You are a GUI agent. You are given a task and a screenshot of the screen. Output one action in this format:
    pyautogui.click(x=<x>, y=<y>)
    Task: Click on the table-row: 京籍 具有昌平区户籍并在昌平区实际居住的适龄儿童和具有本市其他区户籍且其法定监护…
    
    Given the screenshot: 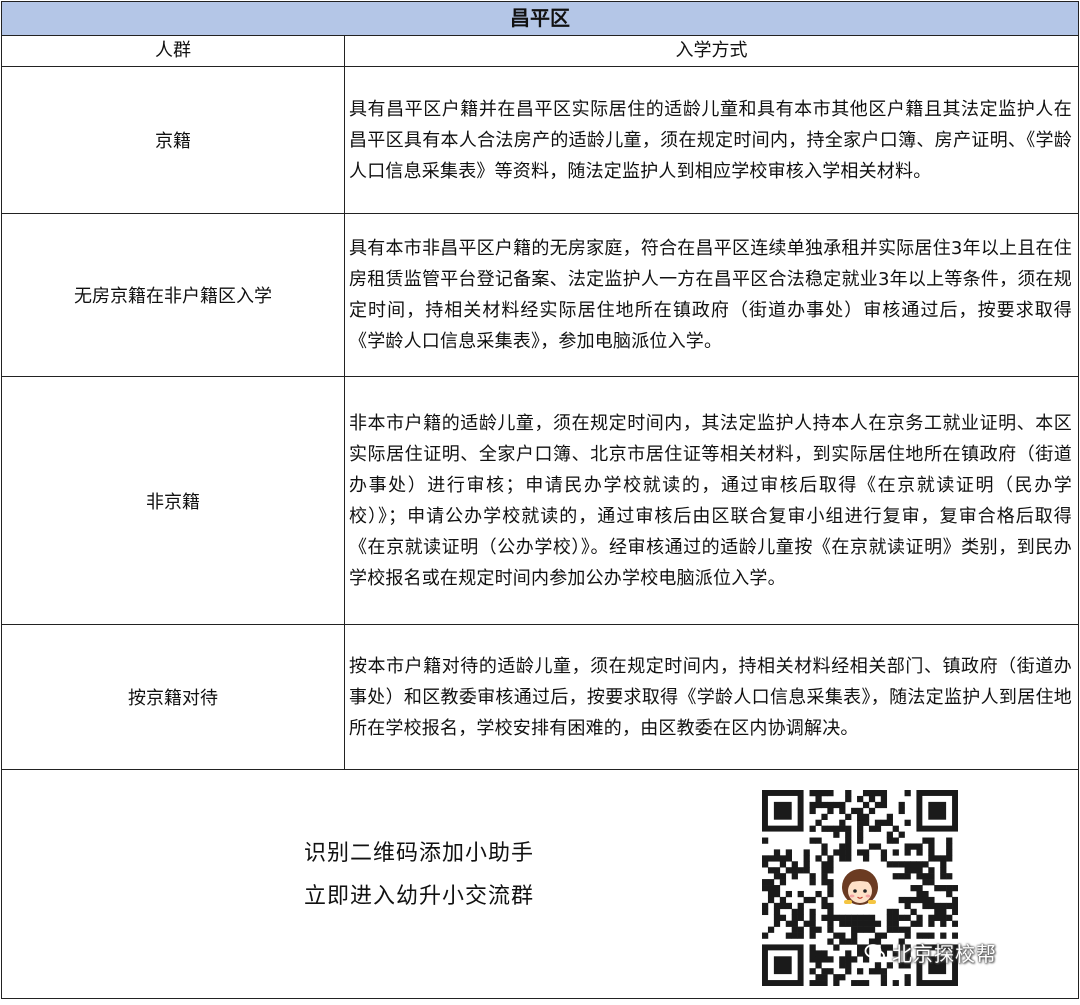 What is the action you would take?
    pyautogui.click(x=540, y=140)
    